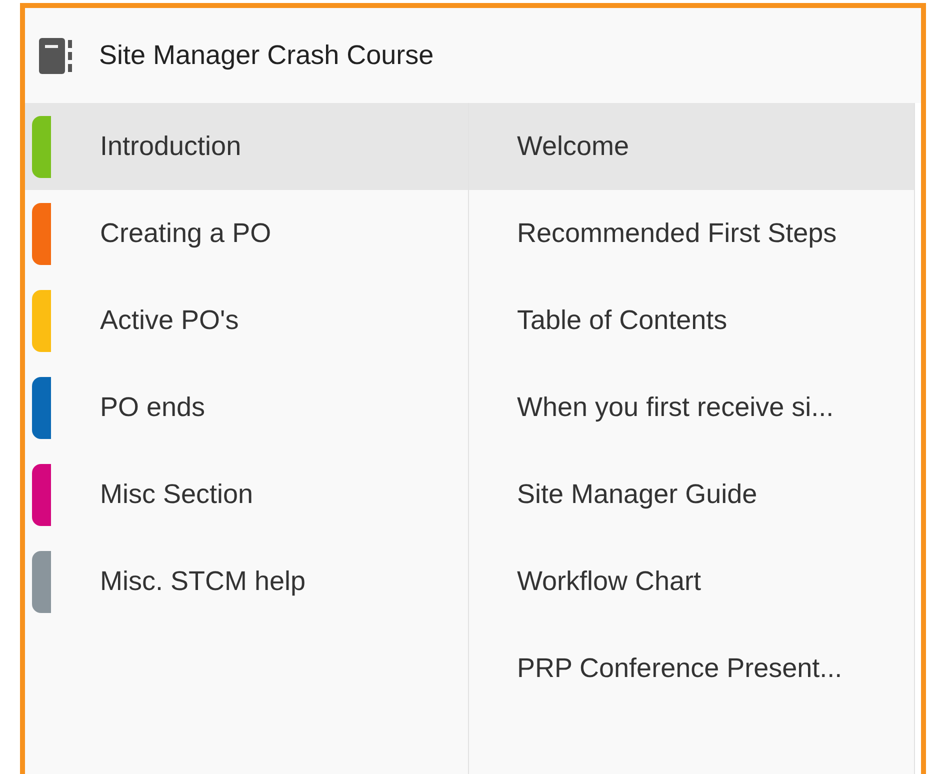 Image resolution: width=941 pixels, height=774 pixels. Describe the element at coordinates (246, 581) in the screenshot. I see `section-tab: Misc. STCM help` at that location.